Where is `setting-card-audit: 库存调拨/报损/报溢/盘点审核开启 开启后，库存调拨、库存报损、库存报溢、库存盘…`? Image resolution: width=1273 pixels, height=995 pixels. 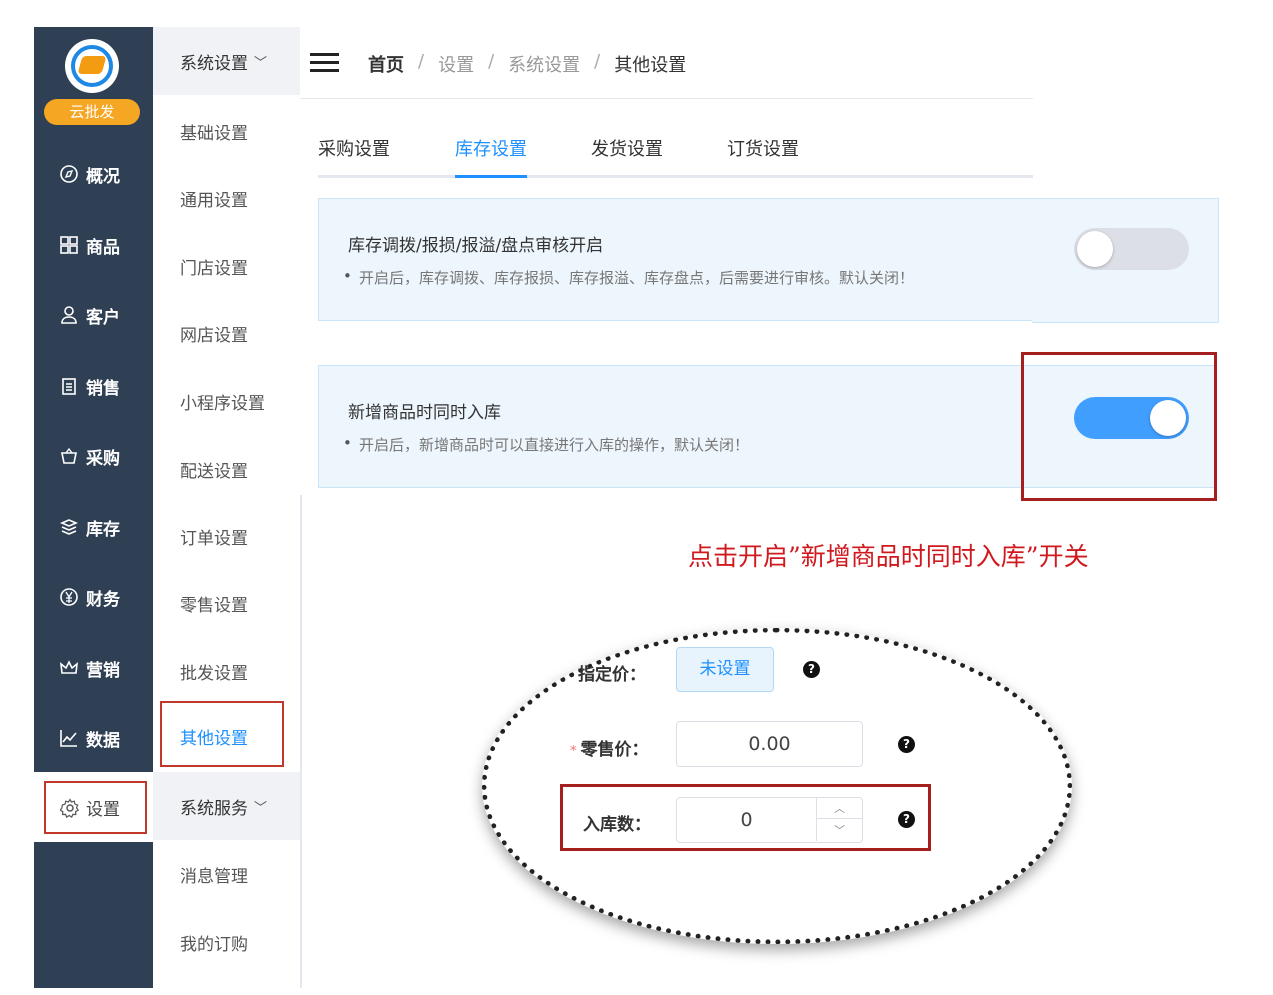 setting-card-audit: 库存调拨/报损/报溢/盘点审核开启 开启后，库存调拨、库存报损、库存报溢、库存盘… is located at coordinates (675, 259).